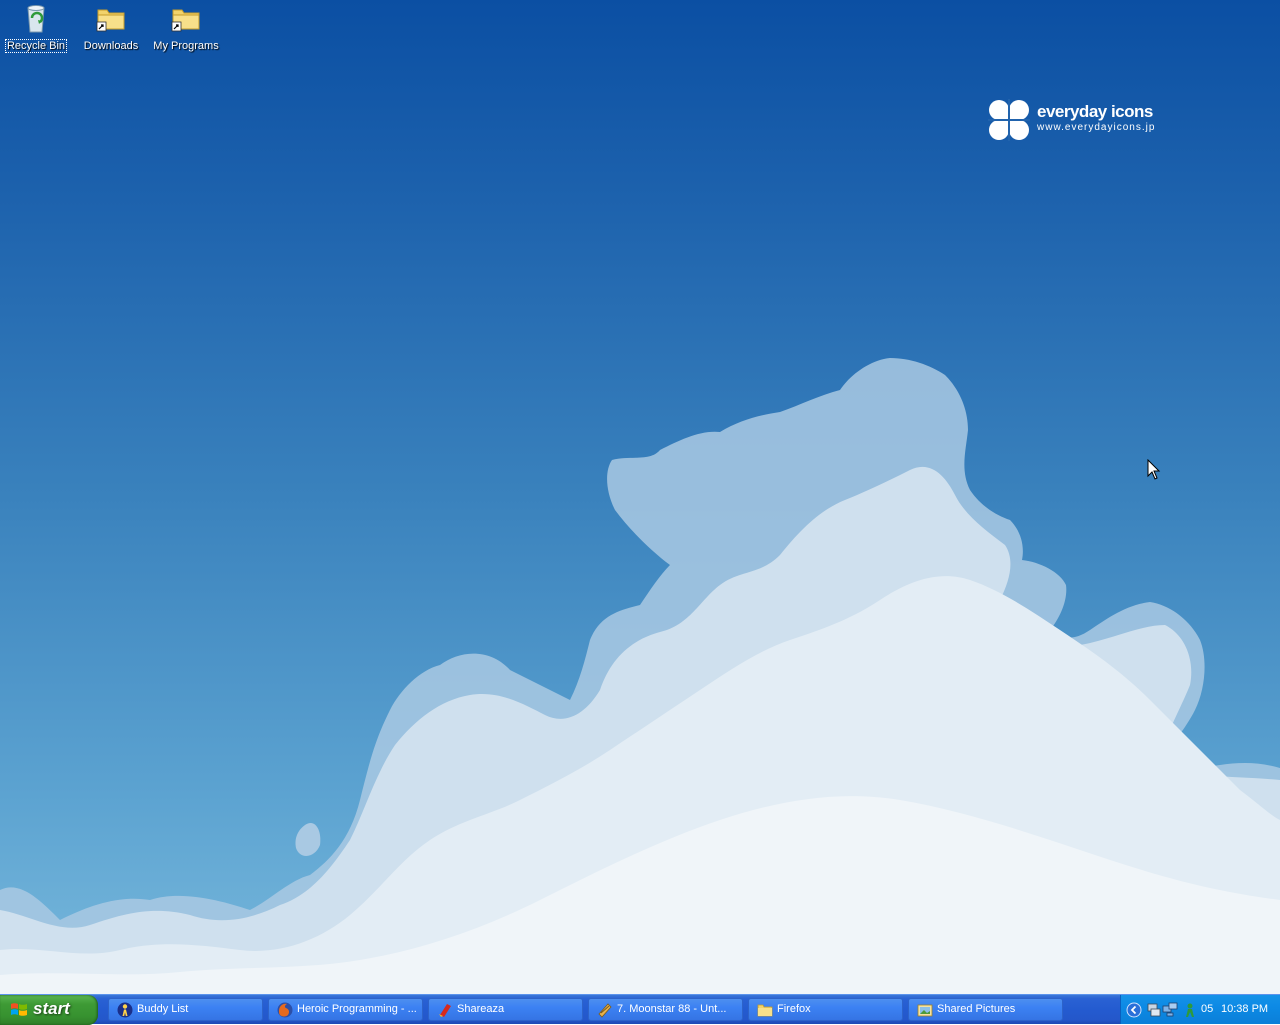 Image resolution: width=1280 pixels, height=1025 pixels. Describe the element at coordinates (111, 46) in the screenshot. I see `desktop-icon-label: Downloads` at that location.